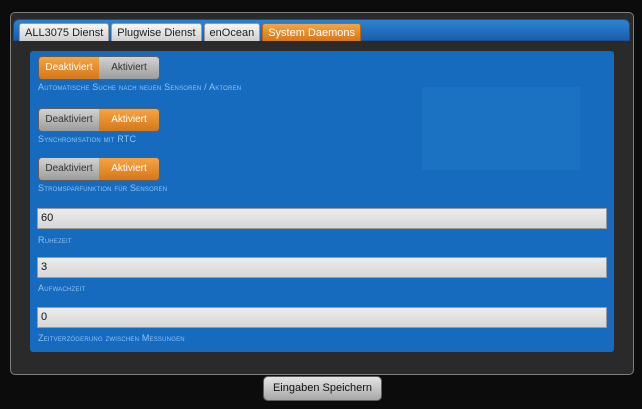  Describe the element at coordinates (322, 317) in the screenshot. I see `measure-delay-input: 0` at that location.